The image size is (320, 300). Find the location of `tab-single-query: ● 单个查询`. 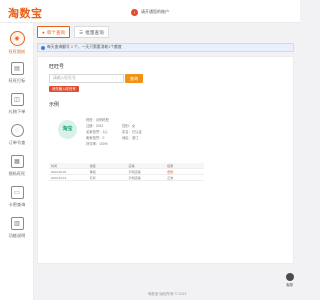

tab-single-query: ● 单个查询 is located at coordinates (54, 32).